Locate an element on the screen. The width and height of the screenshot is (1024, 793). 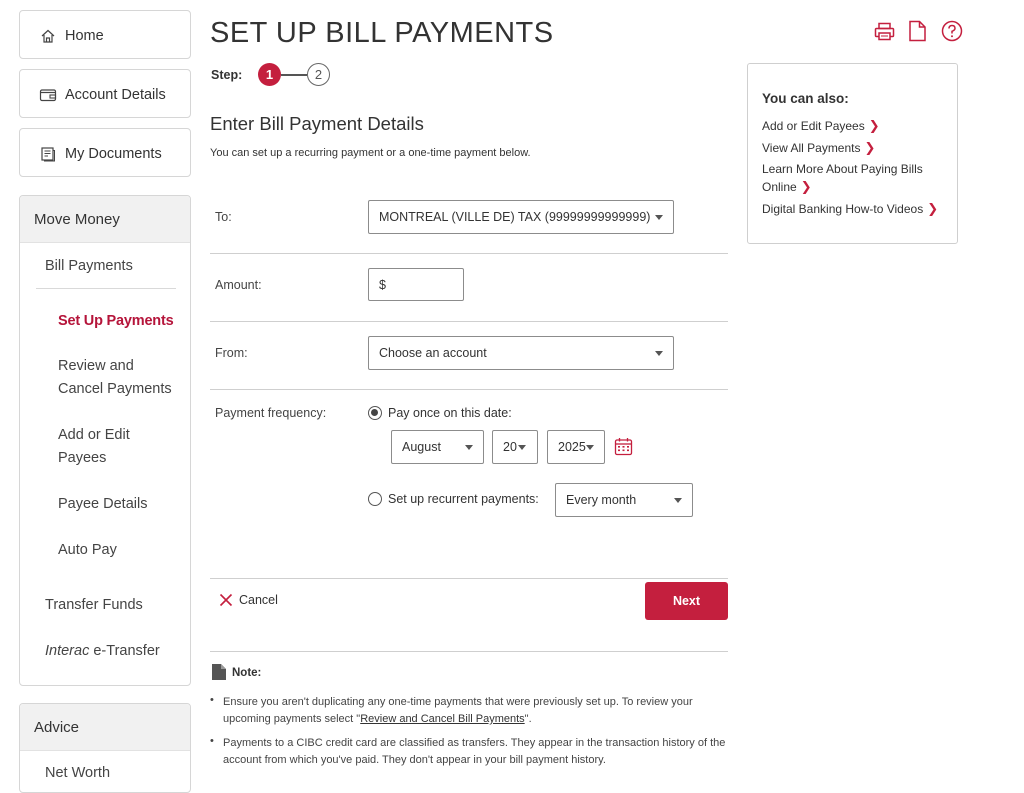
payee-select: MONTREAL (VILLE DE) TAX (99999999999999) is located at coordinates (521, 217).